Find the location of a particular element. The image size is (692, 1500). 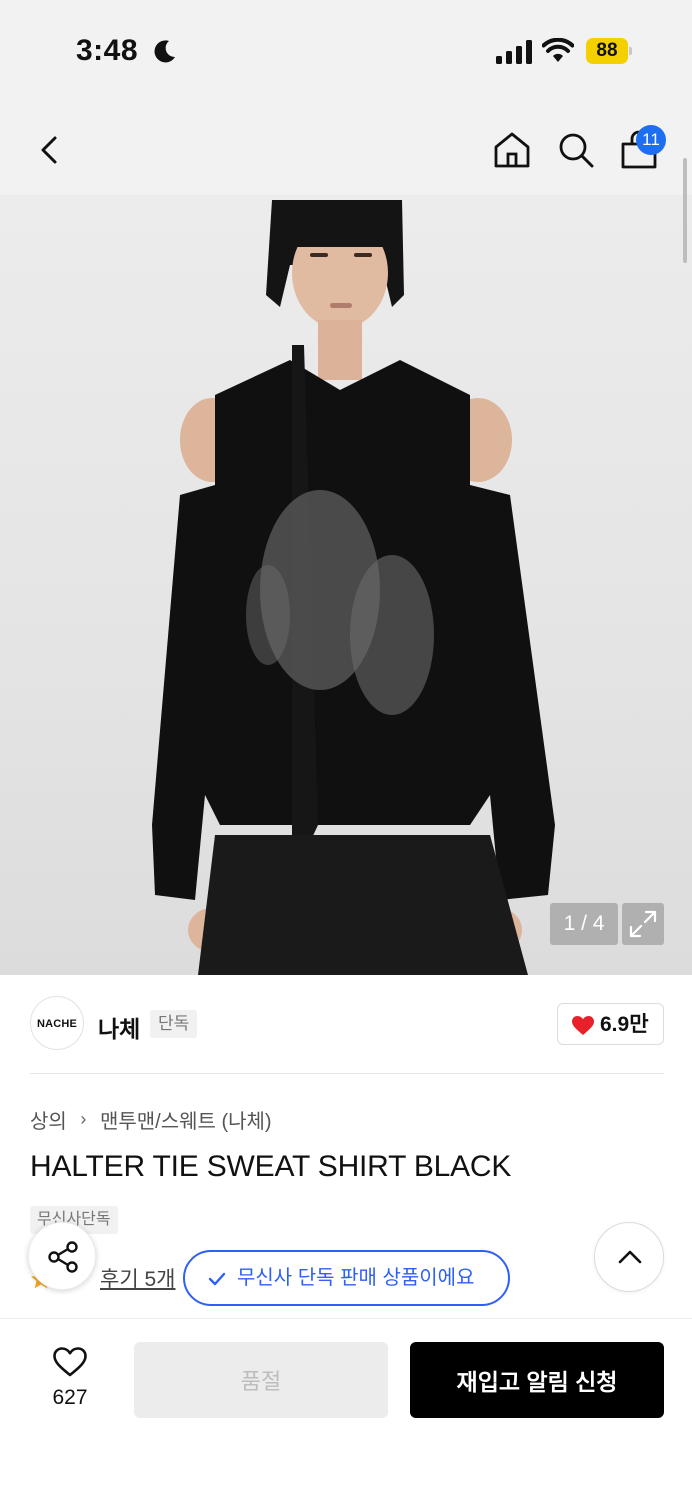

back-icon is located at coordinates (49, 150).